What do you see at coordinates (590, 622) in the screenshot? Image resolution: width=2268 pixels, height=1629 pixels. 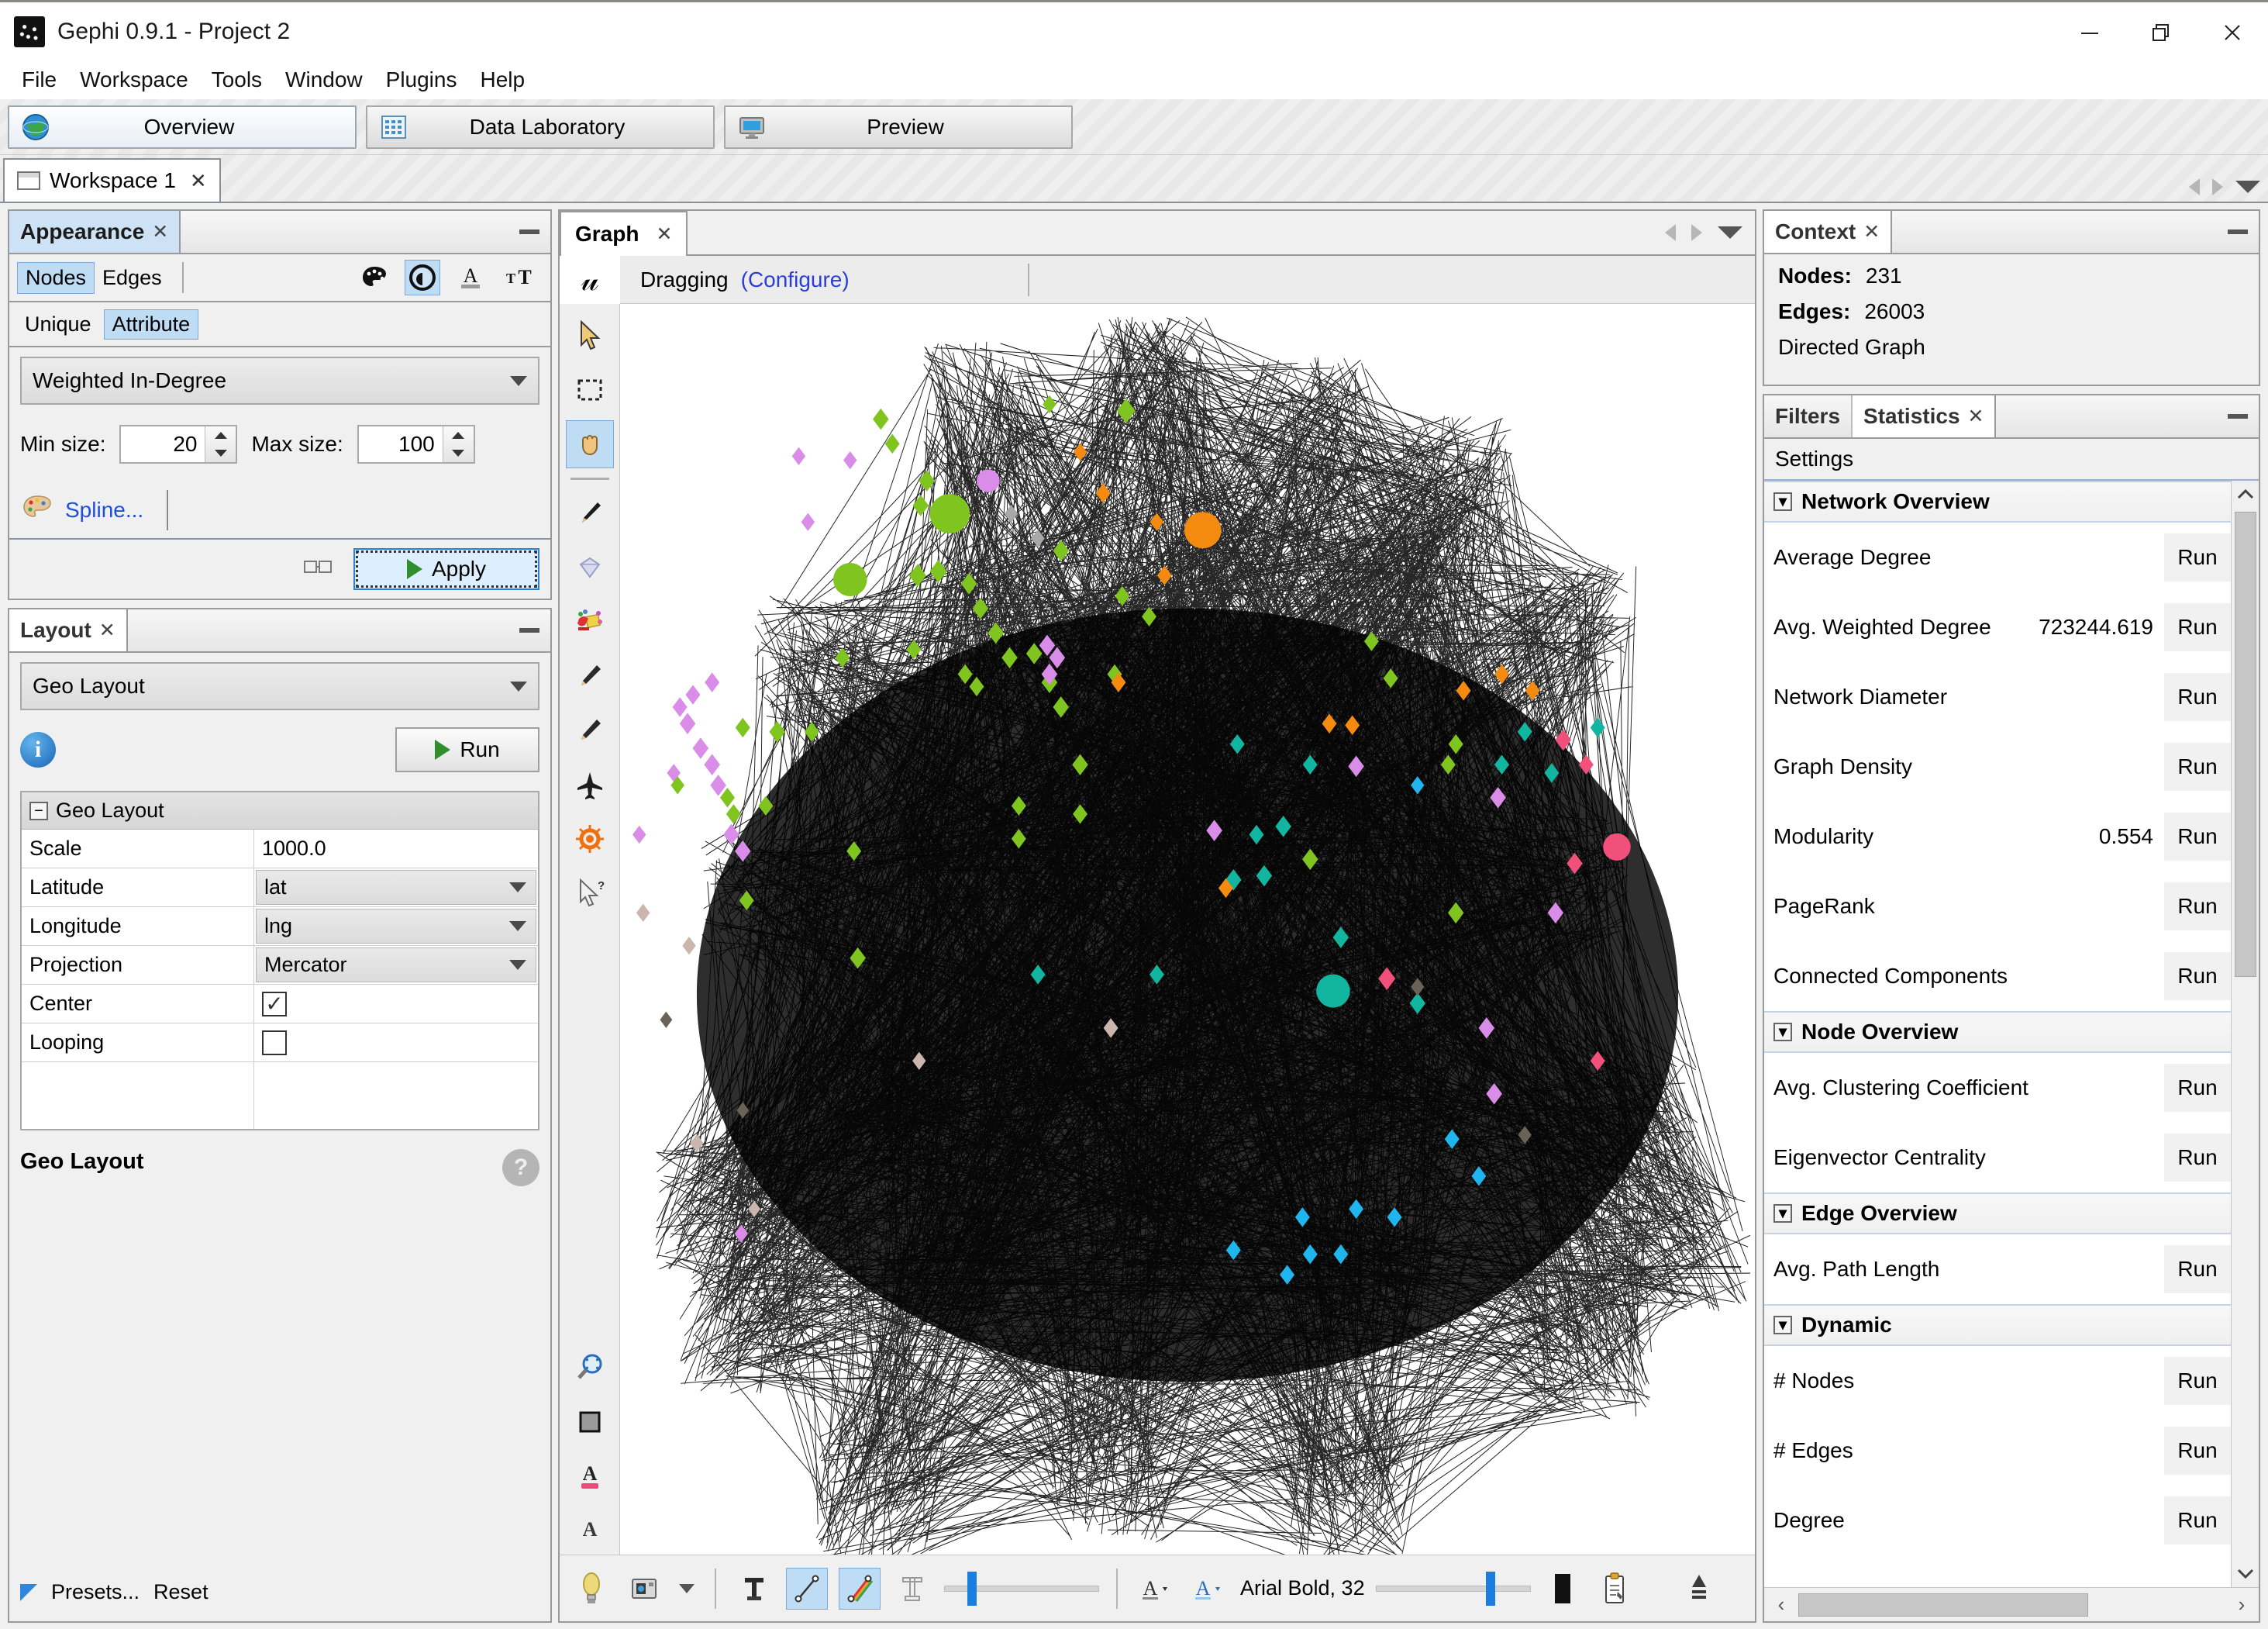 I see `palette-painter-icon` at bounding box center [590, 622].